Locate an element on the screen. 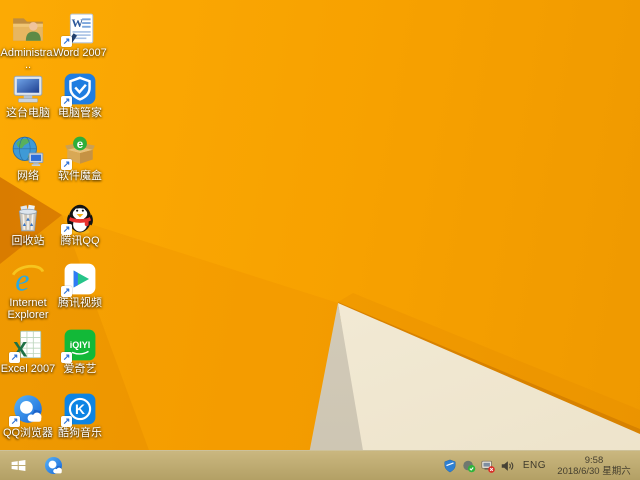 The width and height of the screenshot is (640, 480). icon-label: Excel 2007 is located at coordinates (28, 369).